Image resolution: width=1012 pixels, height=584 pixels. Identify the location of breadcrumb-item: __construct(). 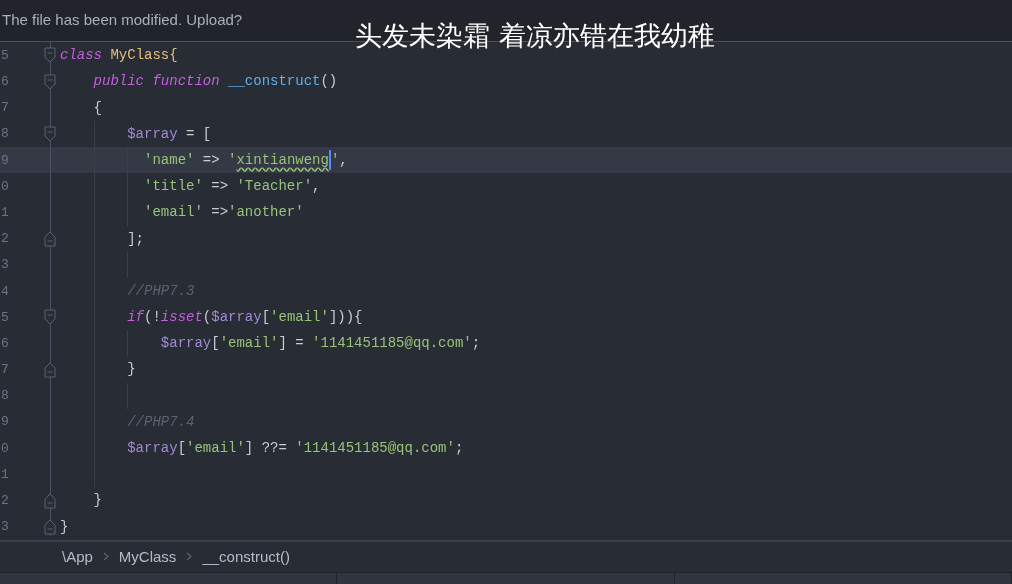
(246, 557).